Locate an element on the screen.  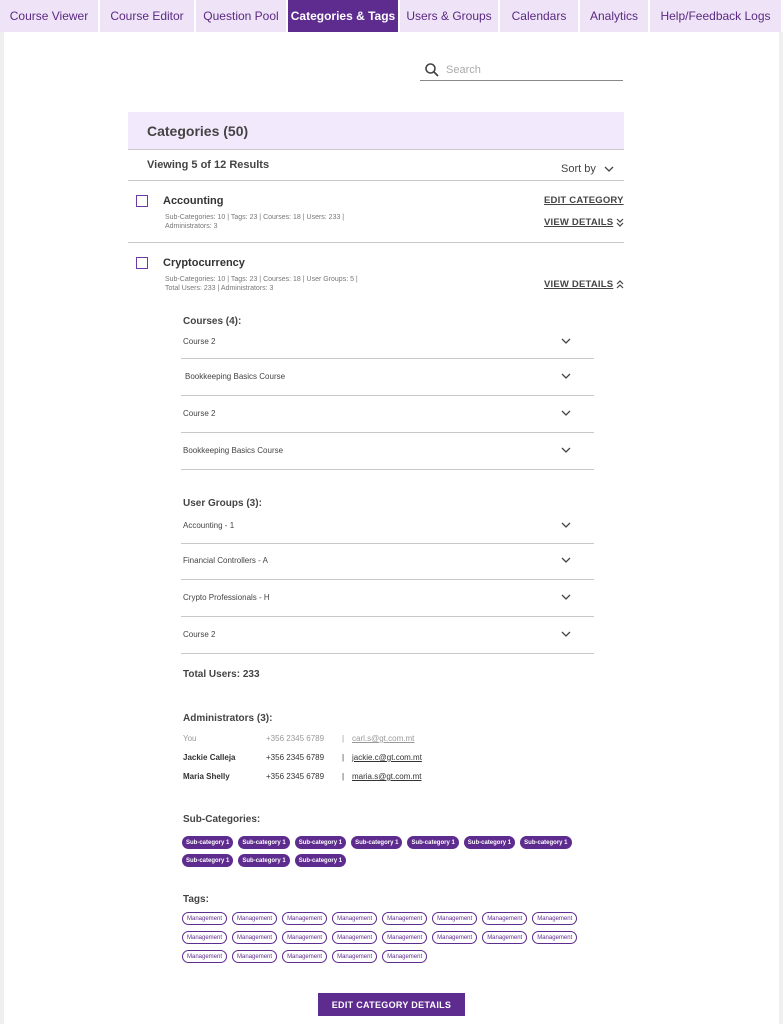
accordion-label: Crypto Professionals - H is located at coordinates (226, 597).